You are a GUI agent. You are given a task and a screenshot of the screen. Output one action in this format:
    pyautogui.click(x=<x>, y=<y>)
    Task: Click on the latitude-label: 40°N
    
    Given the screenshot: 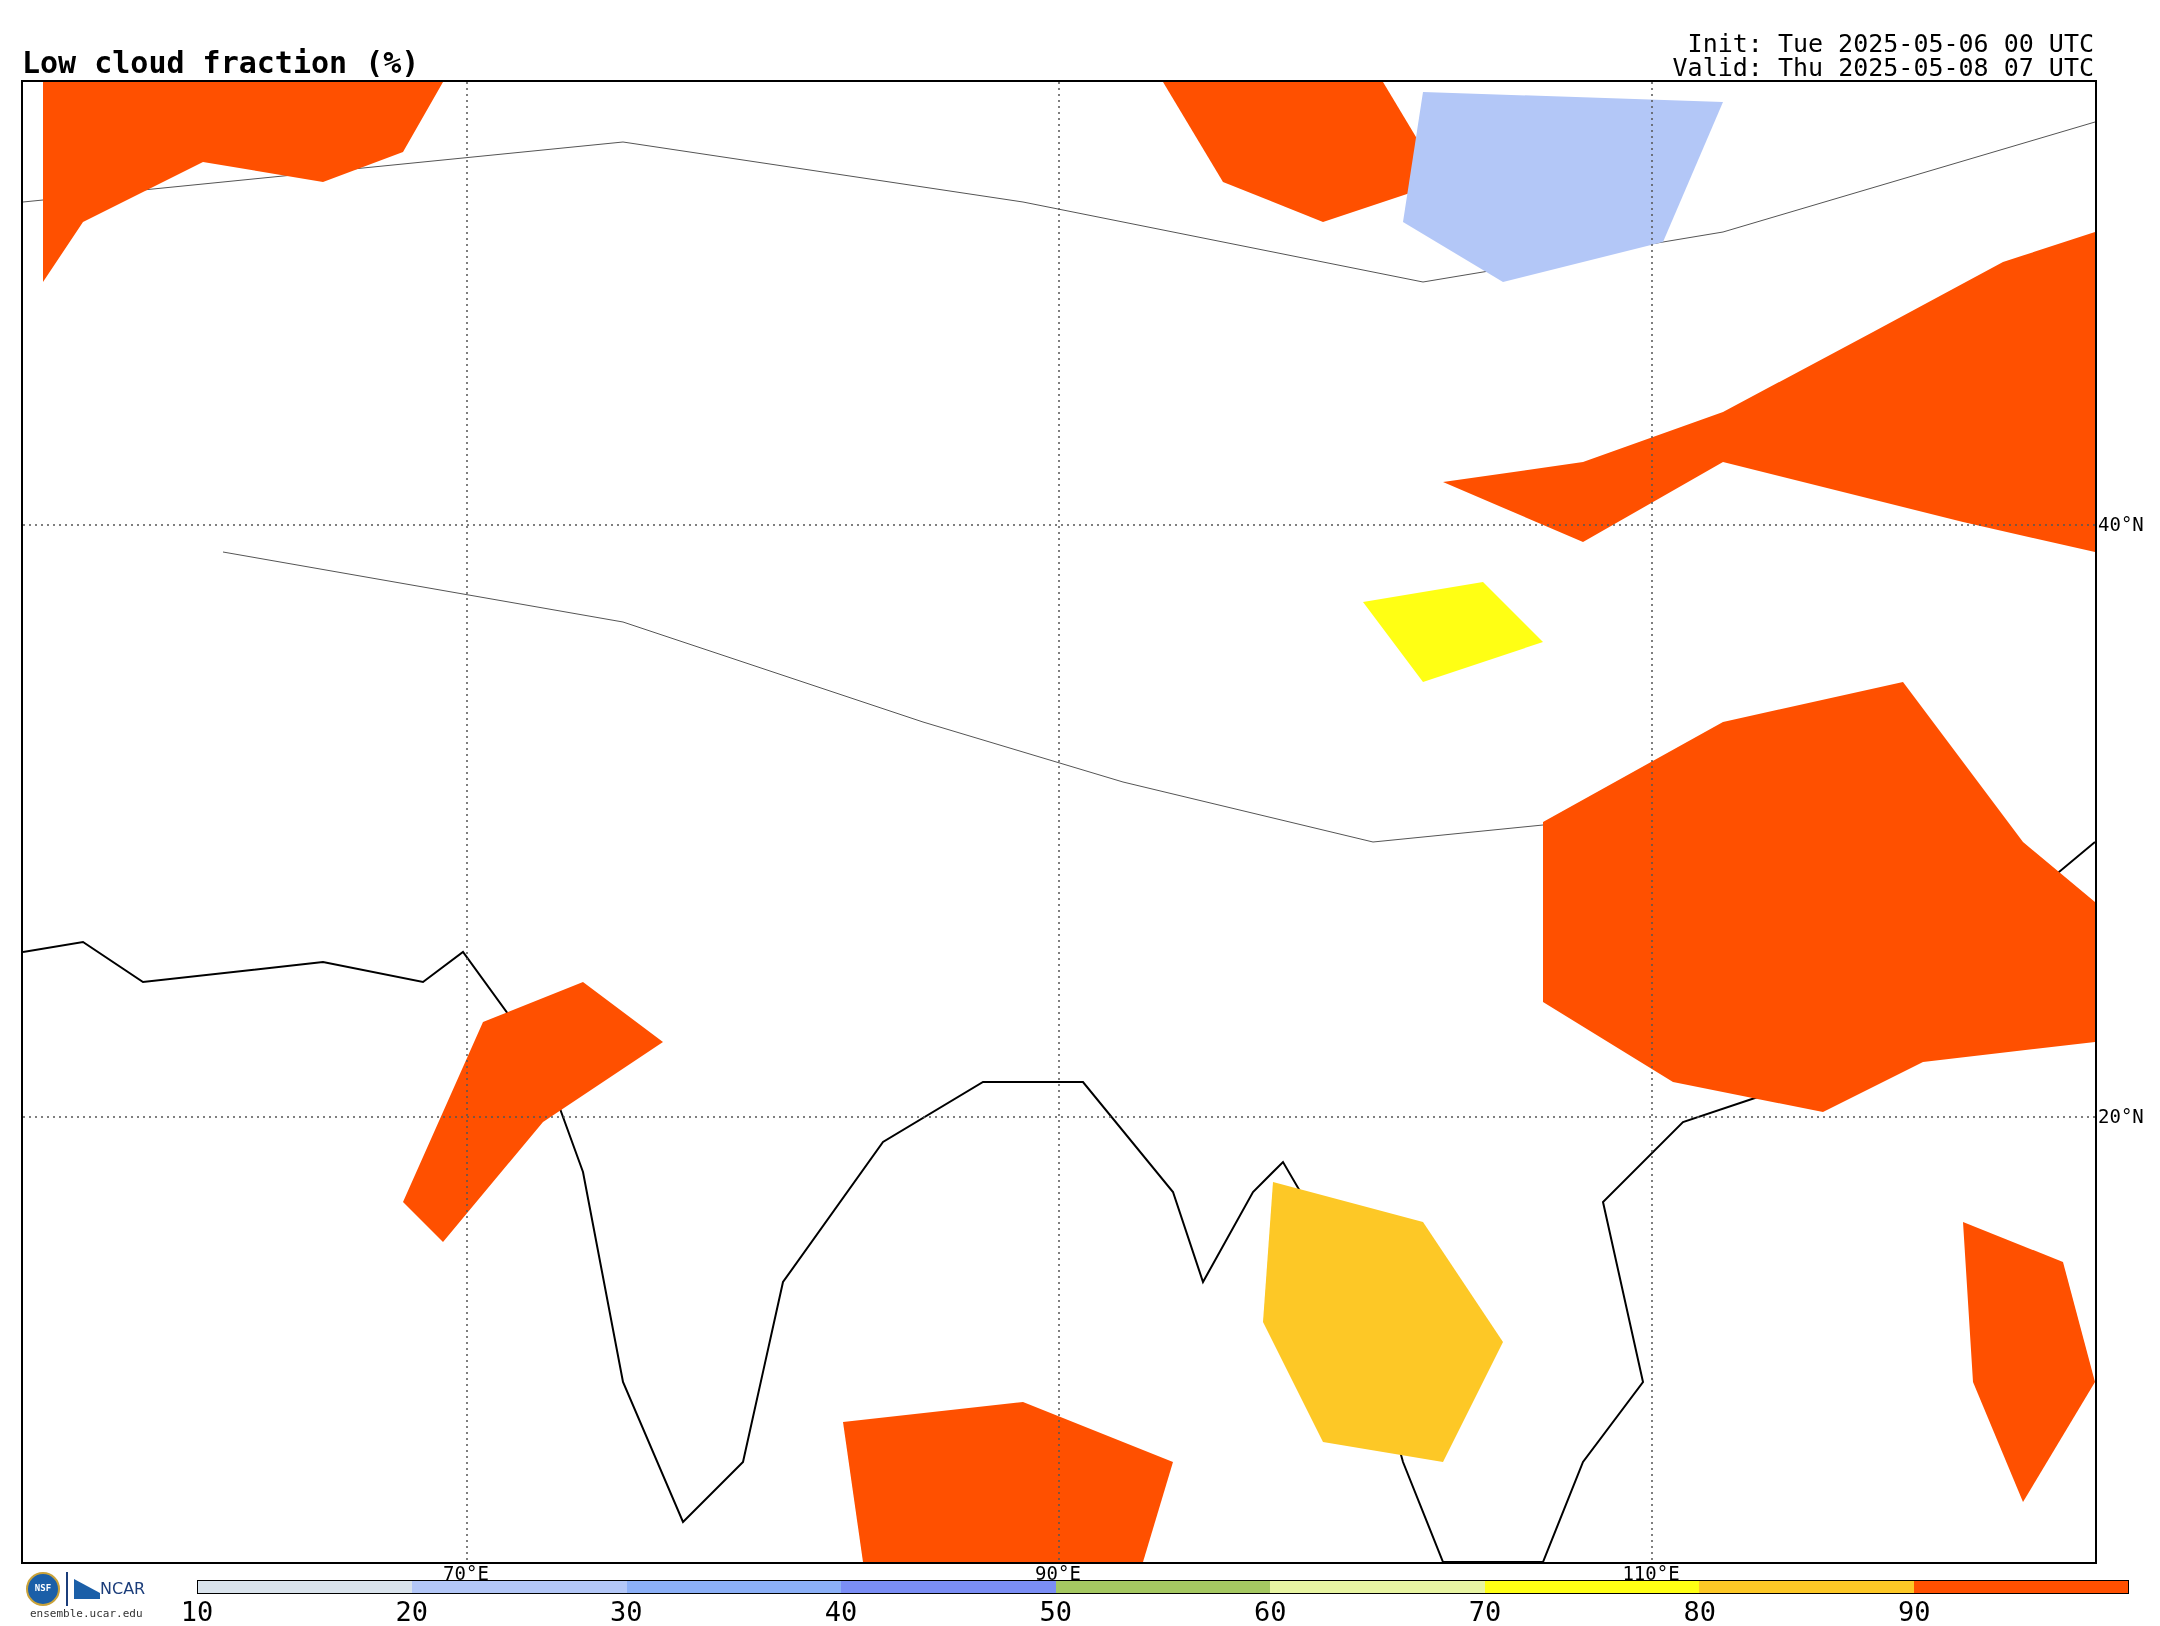 What is the action you would take?
    pyautogui.click(x=2121, y=524)
    